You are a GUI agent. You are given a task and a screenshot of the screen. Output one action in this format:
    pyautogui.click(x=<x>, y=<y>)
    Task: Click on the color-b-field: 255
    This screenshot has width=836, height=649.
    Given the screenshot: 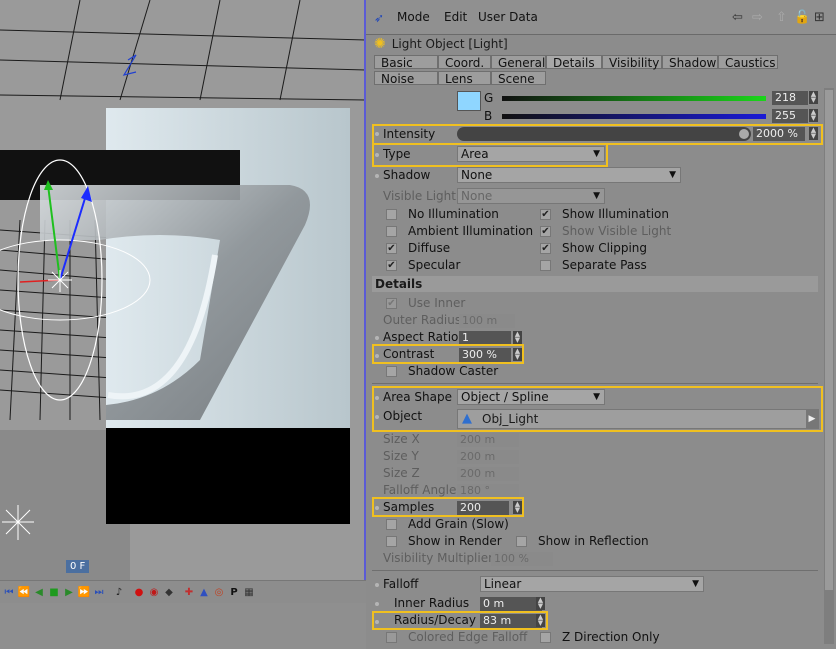 What is the action you would take?
    pyautogui.click(x=790, y=116)
    